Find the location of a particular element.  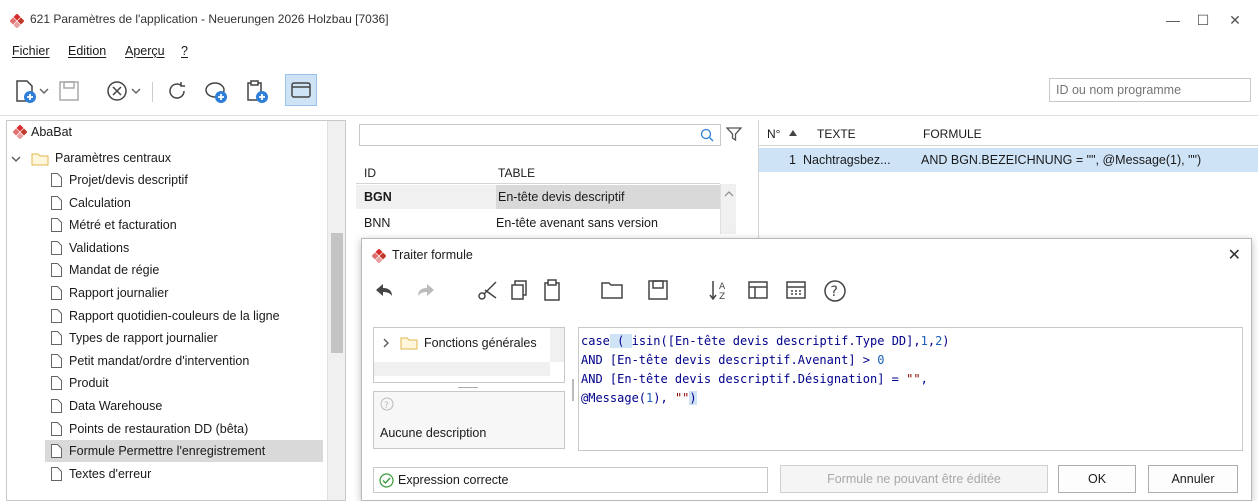

description-text: Aucune description is located at coordinates (433, 433).